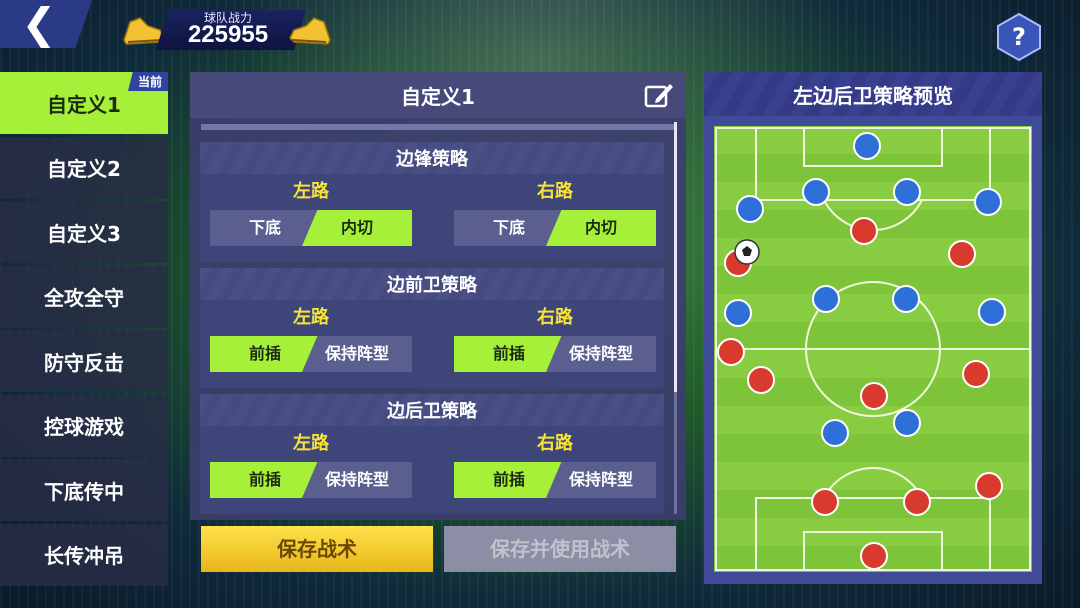  What do you see at coordinates (560, 549) in the screenshot?
I see `save-and-use-tactic-button: 保存并使用战术` at bounding box center [560, 549].